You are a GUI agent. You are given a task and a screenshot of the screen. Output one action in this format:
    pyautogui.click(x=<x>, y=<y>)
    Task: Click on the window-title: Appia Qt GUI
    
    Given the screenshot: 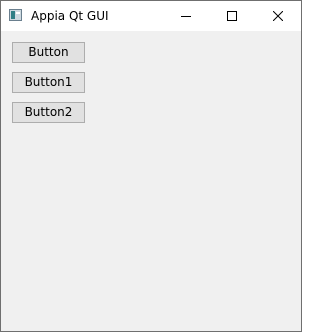 What is the action you would take?
    pyautogui.click(x=70, y=16)
    